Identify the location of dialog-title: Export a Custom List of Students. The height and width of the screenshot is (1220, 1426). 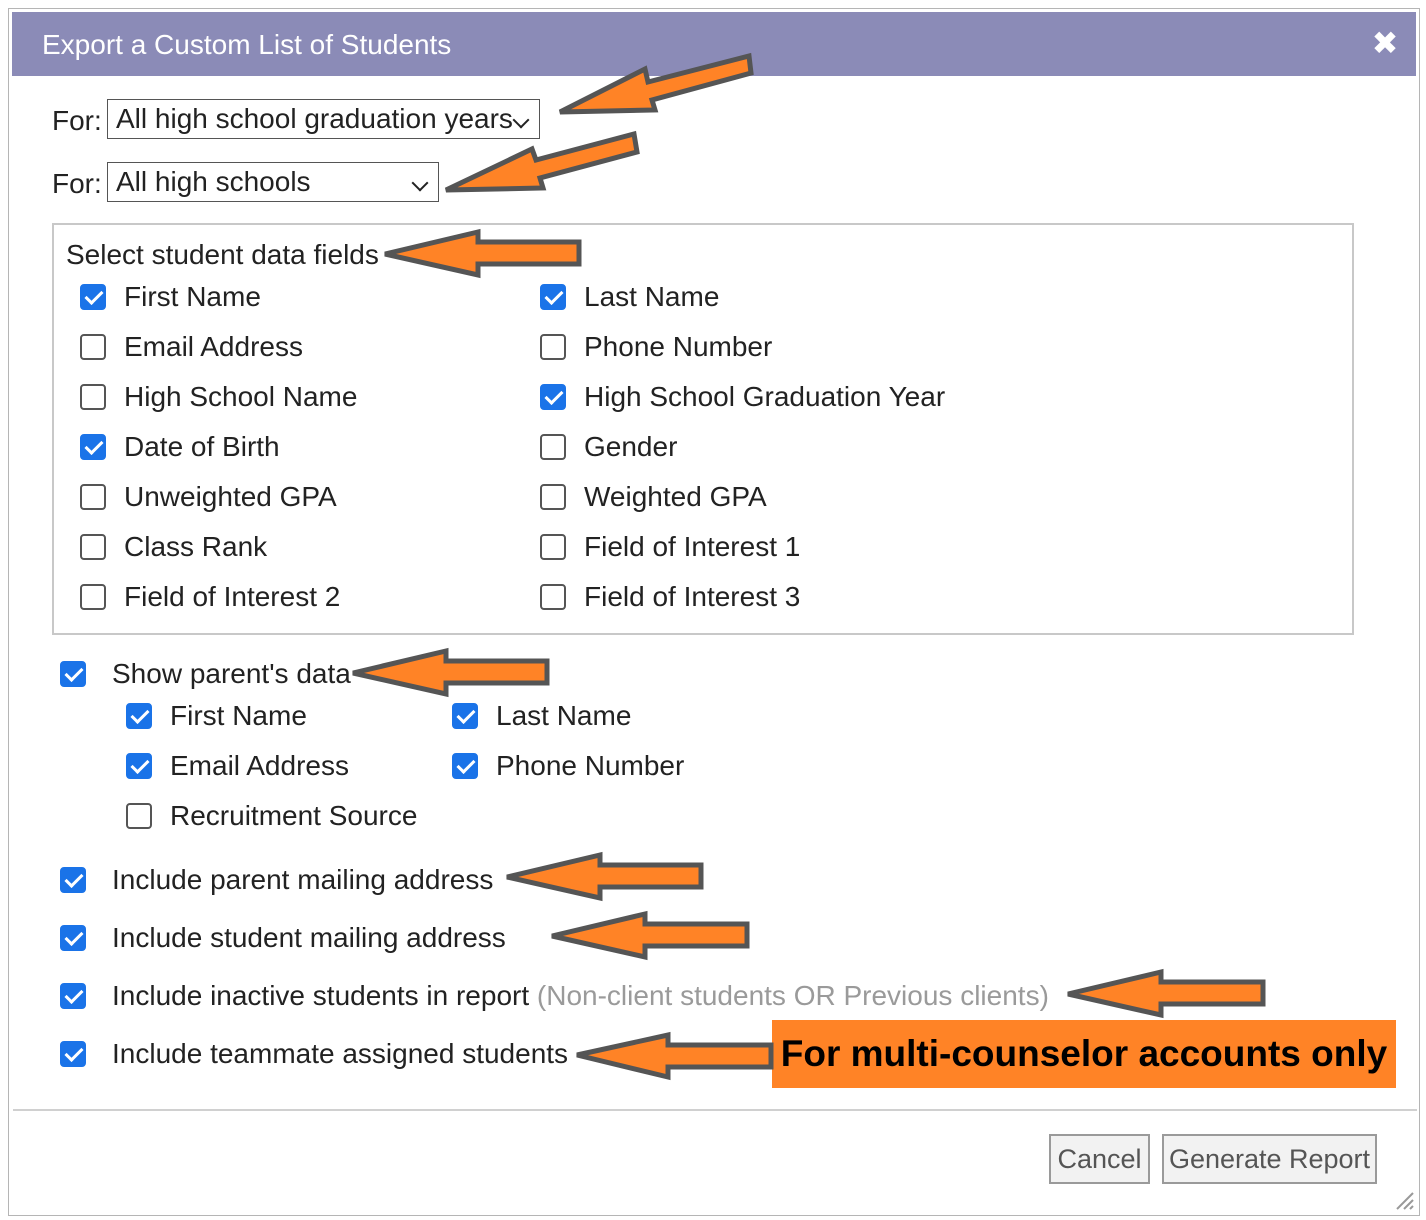
(247, 44).